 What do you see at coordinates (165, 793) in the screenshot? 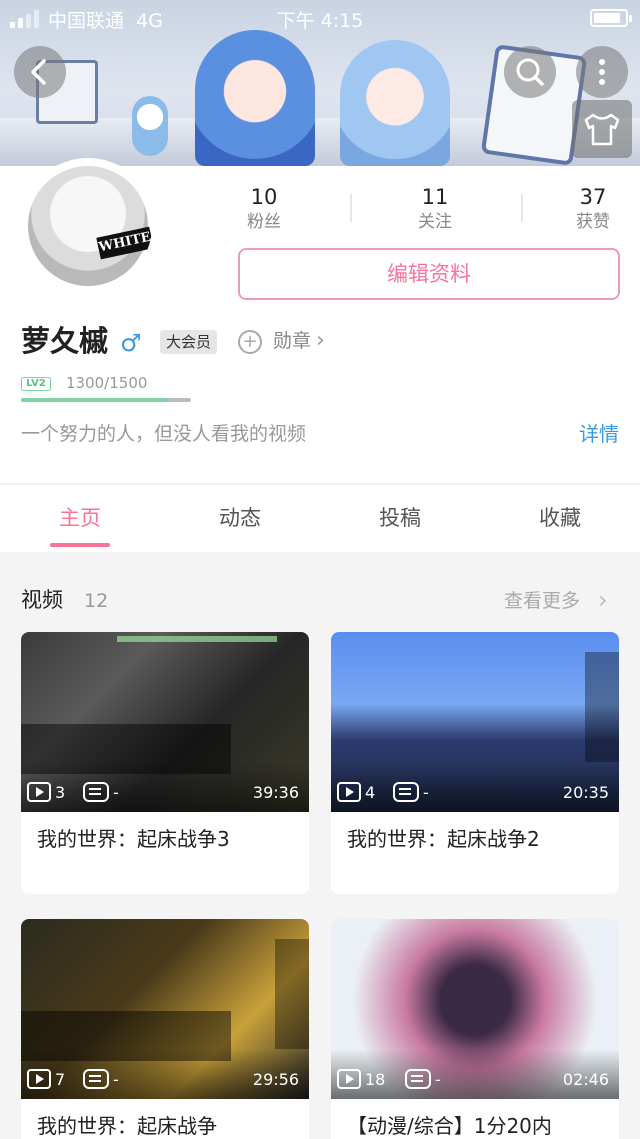
I see `video-meta: 3 - 39:36` at bounding box center [165, 793].